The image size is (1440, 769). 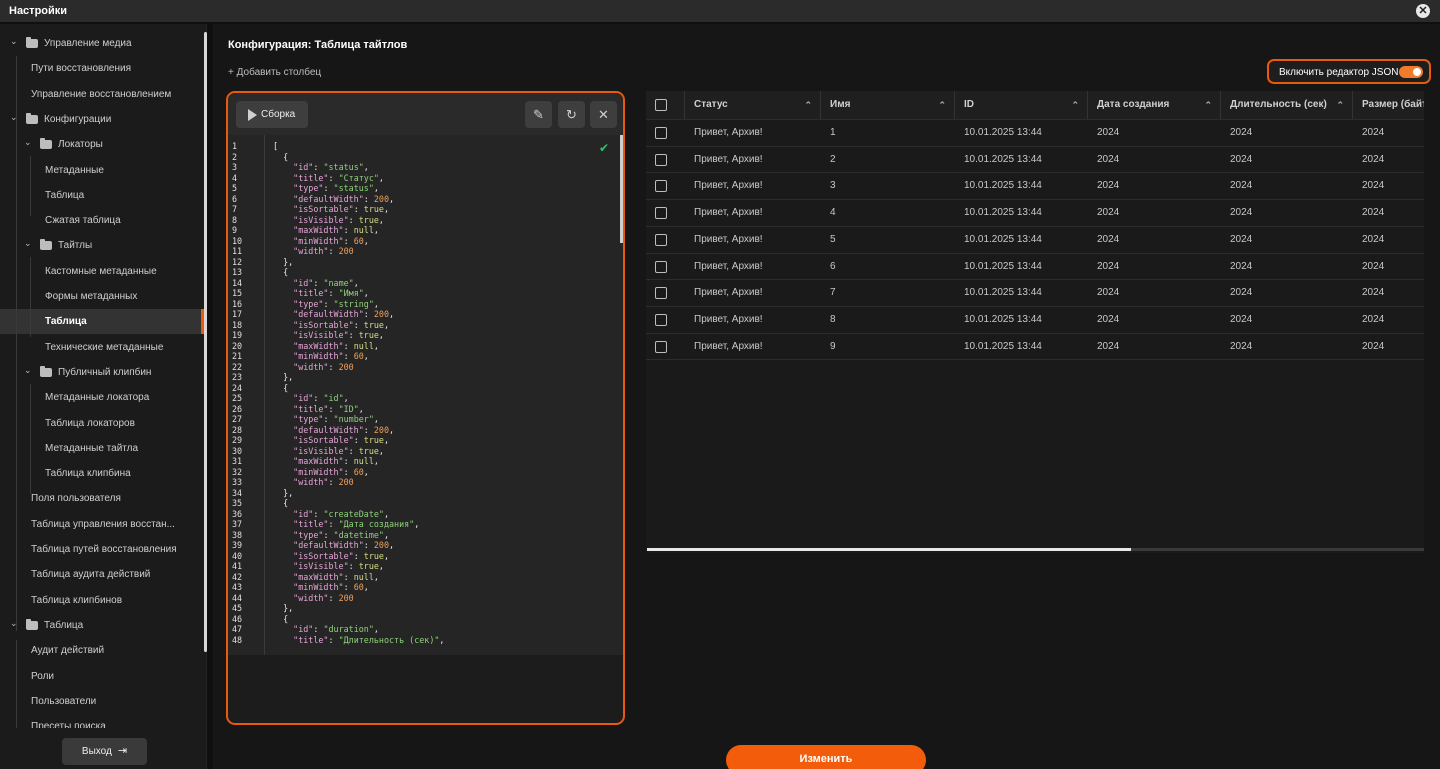 What do you see at coordinates (826, 757) in the screenshot?
I see `submit-button: Изменить` at bounding box center [826, 757].